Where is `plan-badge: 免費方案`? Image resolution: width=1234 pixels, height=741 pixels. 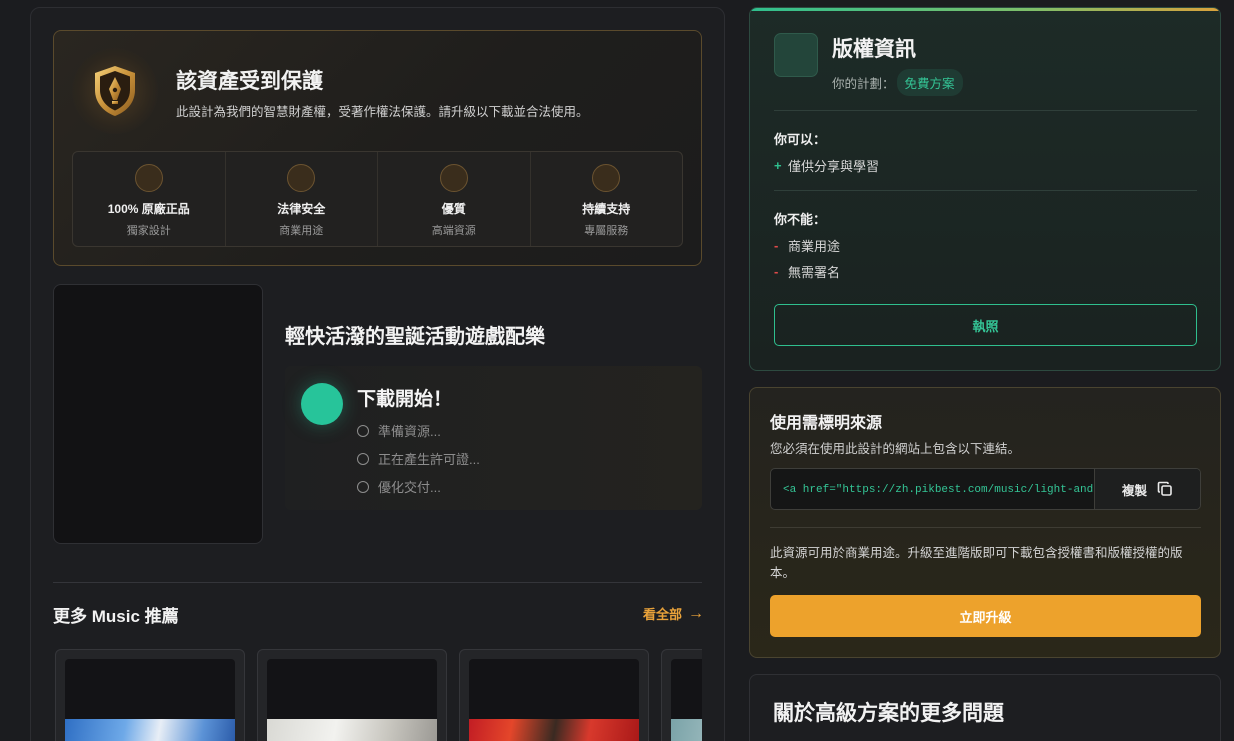
plan-badge: 免費方案 is located at coordinates (929, 82).